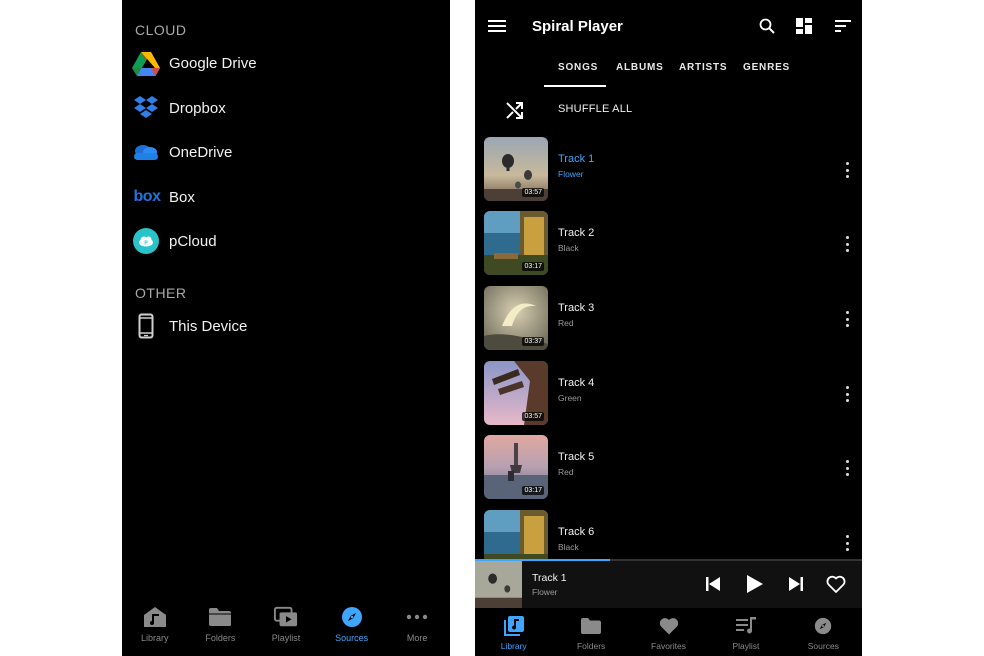 The image size is (984, 656). What do you see at coordinates (576, 532) in the screenshot?
I see `track-title: Track 6` at bounding box center [576, 532].